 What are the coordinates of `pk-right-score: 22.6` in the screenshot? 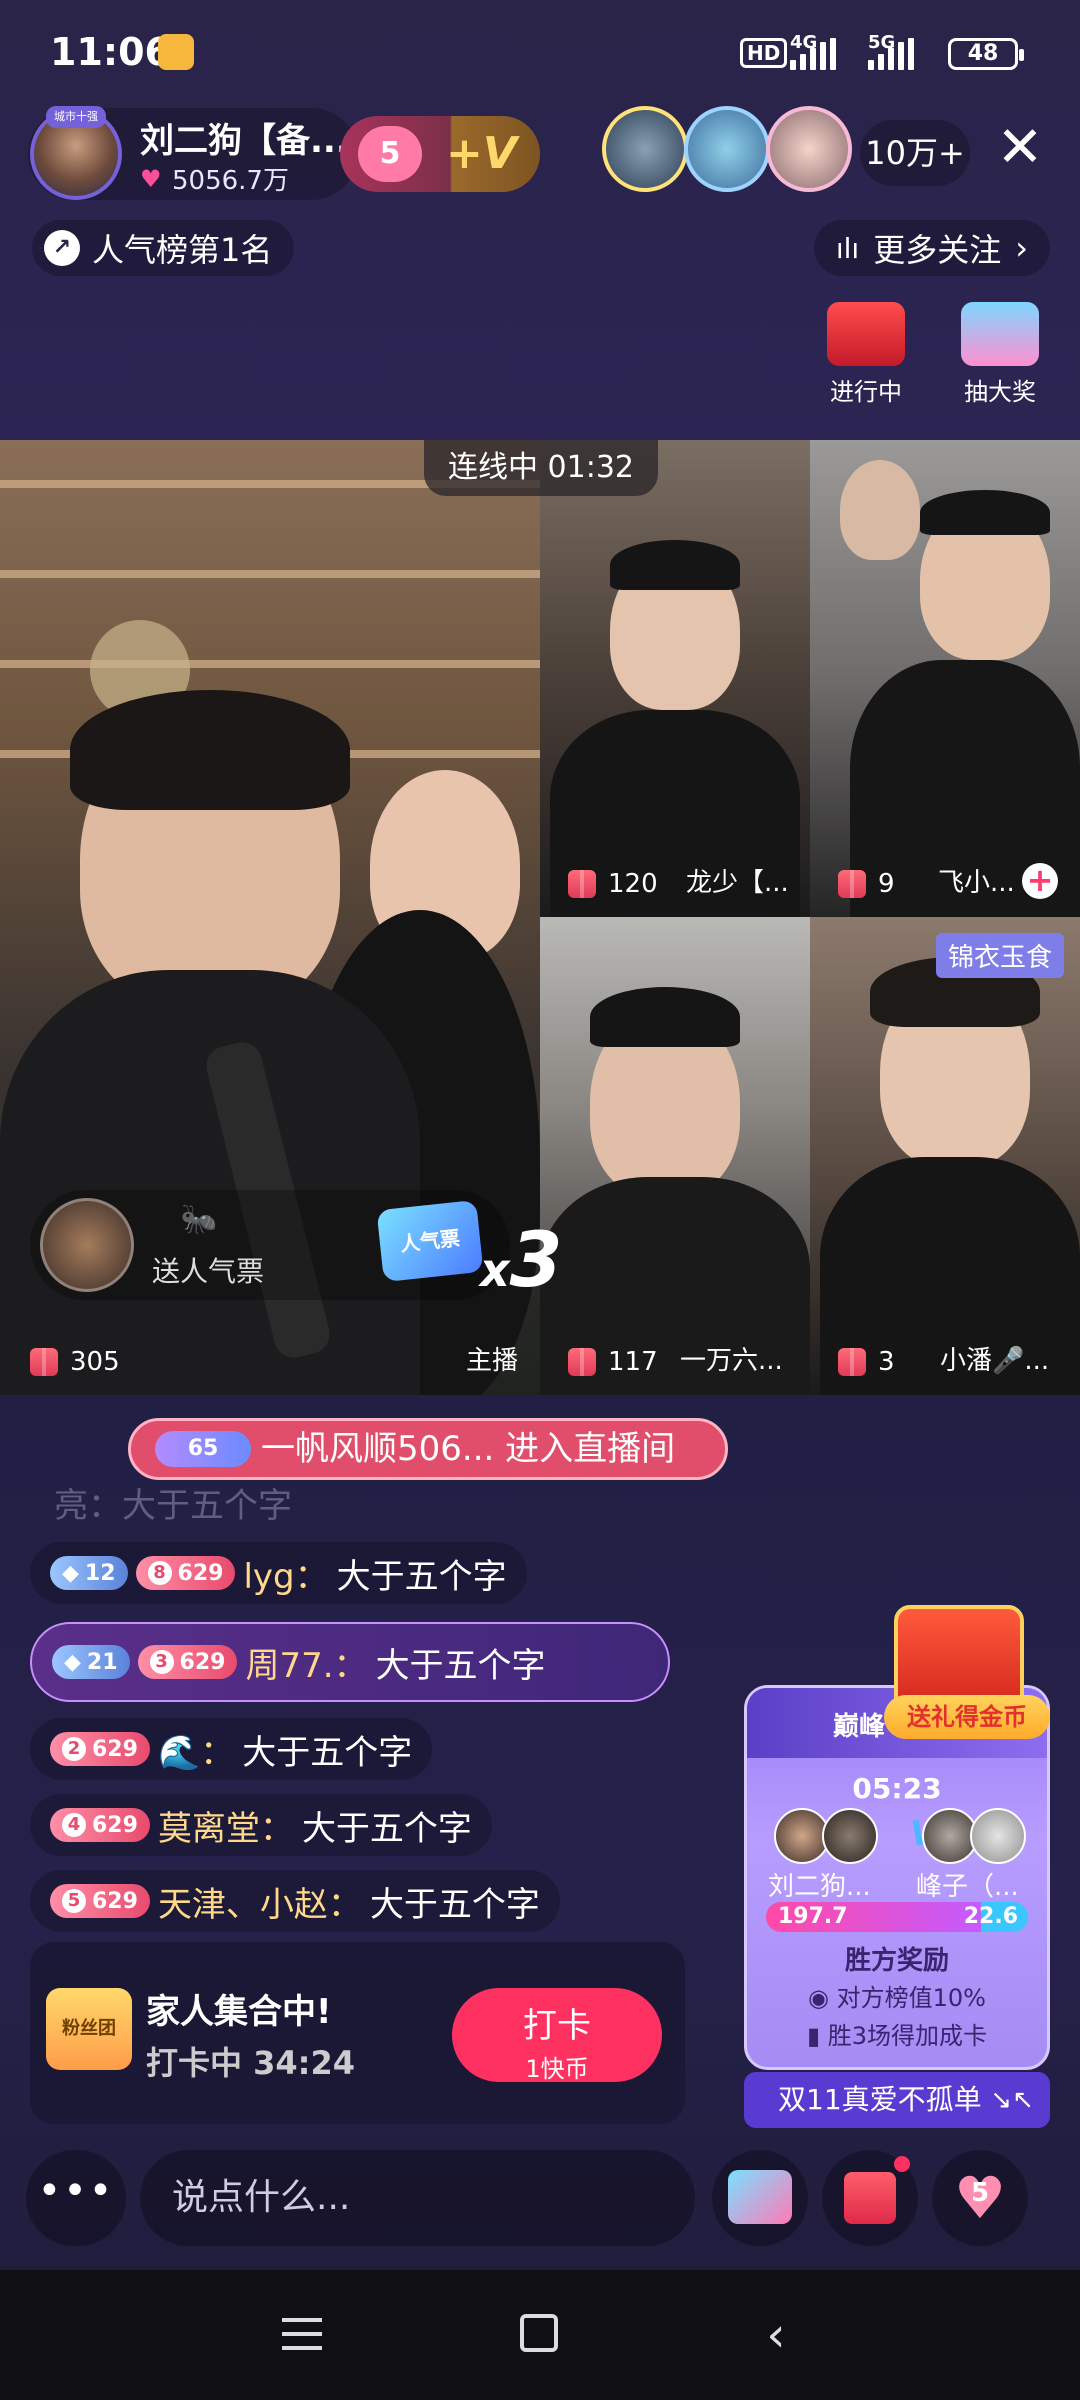 It's located at (990, 1916).